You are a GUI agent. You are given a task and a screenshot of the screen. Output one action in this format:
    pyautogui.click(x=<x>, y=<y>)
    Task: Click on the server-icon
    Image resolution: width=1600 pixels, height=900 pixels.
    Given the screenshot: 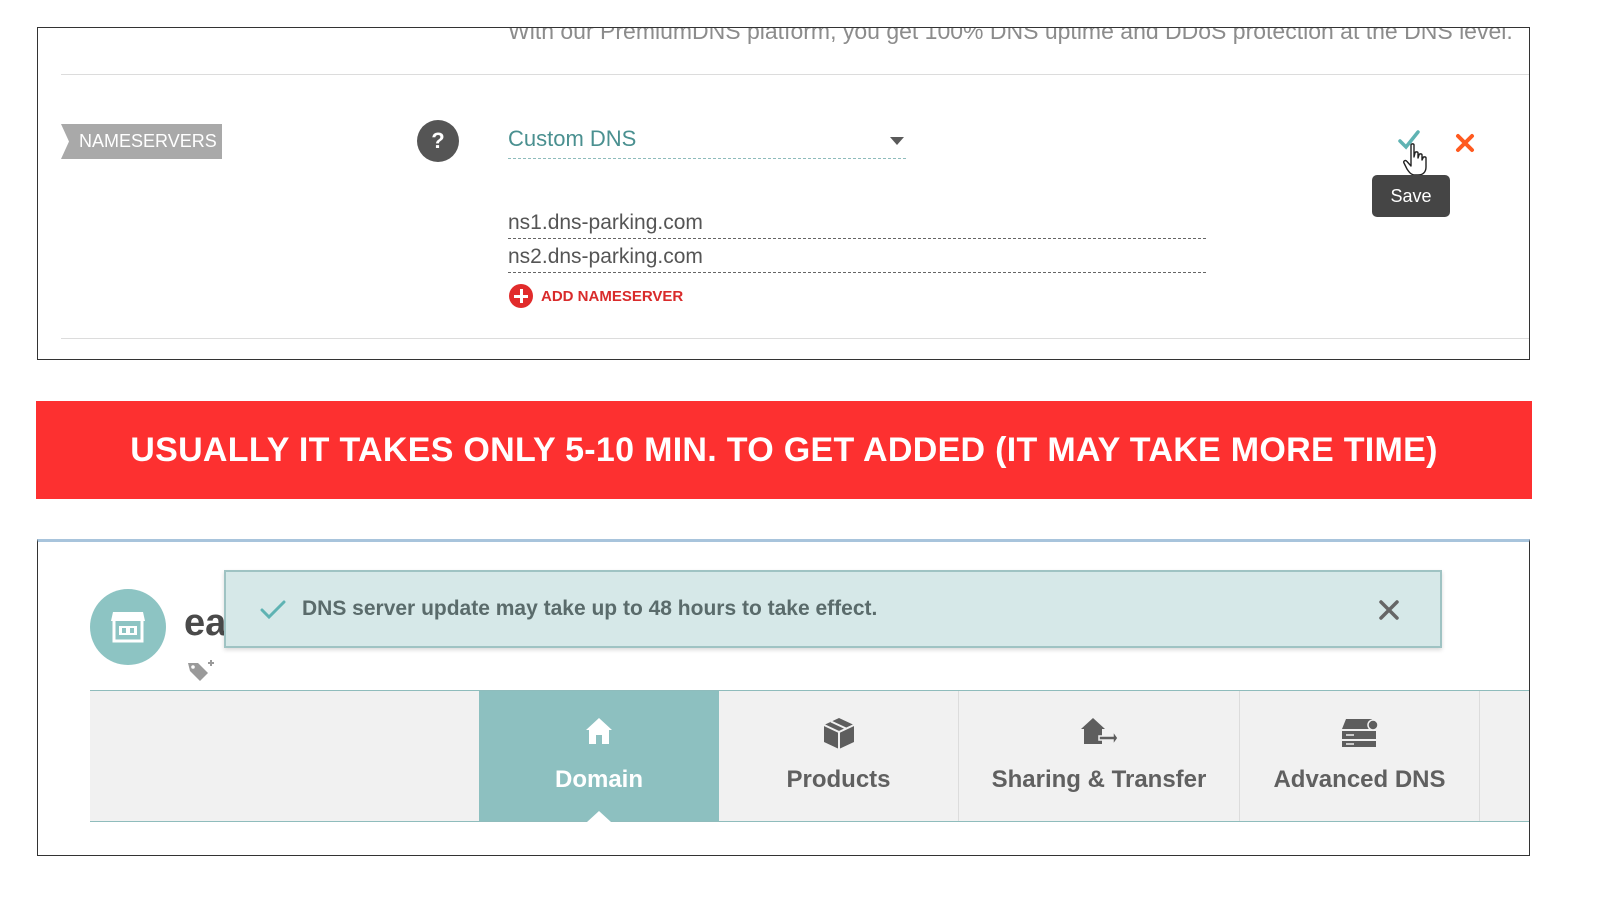 What is the action you would take?
    pyautogui.click(x=1360, y=733)
    